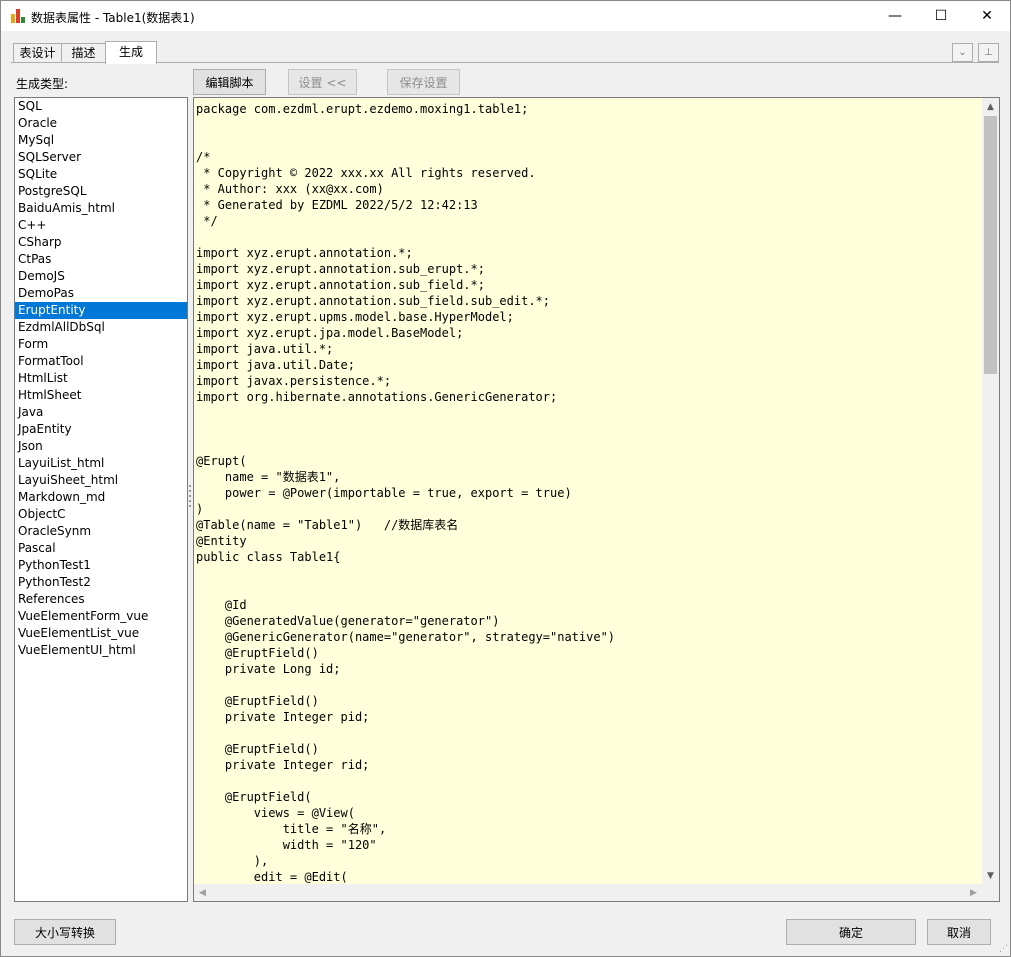 Image resolution: width=1011 pixels, height=957 pixels. I want to click on list-item: HtmlSheet, so click(101, 395).